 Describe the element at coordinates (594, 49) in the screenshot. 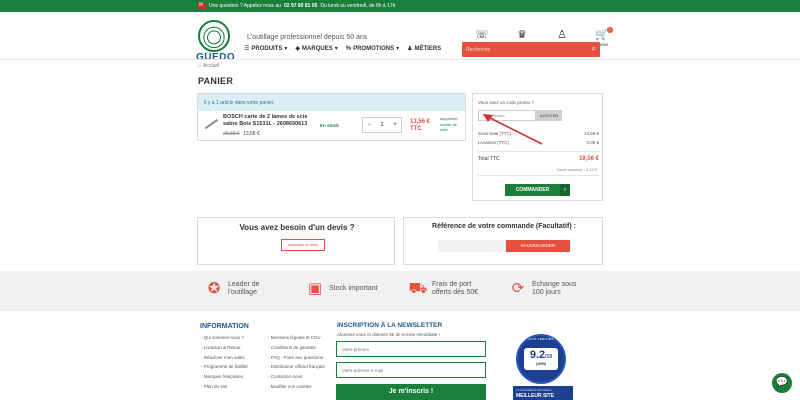

I see `search-icon: ⌕` at that location.